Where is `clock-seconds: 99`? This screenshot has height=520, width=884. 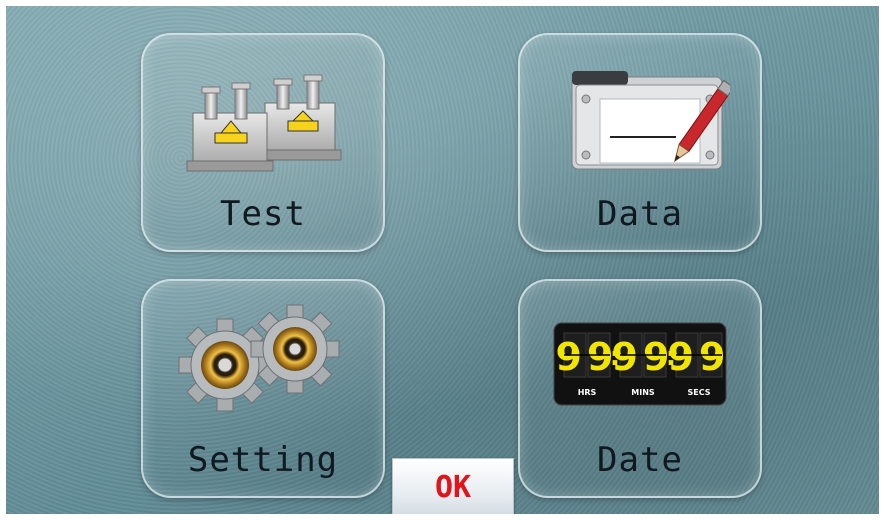 clock-seconds: 99 is located at coordinates (699, 357).